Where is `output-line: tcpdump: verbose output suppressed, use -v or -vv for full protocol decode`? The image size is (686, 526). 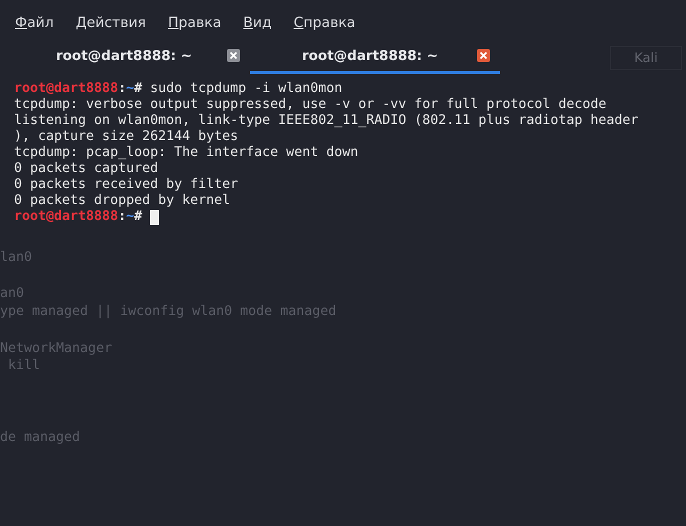 output-line: tcpdump: verbose output suppressed, use -v or -vv for full protocol decode is located at coordinates (310, 105).